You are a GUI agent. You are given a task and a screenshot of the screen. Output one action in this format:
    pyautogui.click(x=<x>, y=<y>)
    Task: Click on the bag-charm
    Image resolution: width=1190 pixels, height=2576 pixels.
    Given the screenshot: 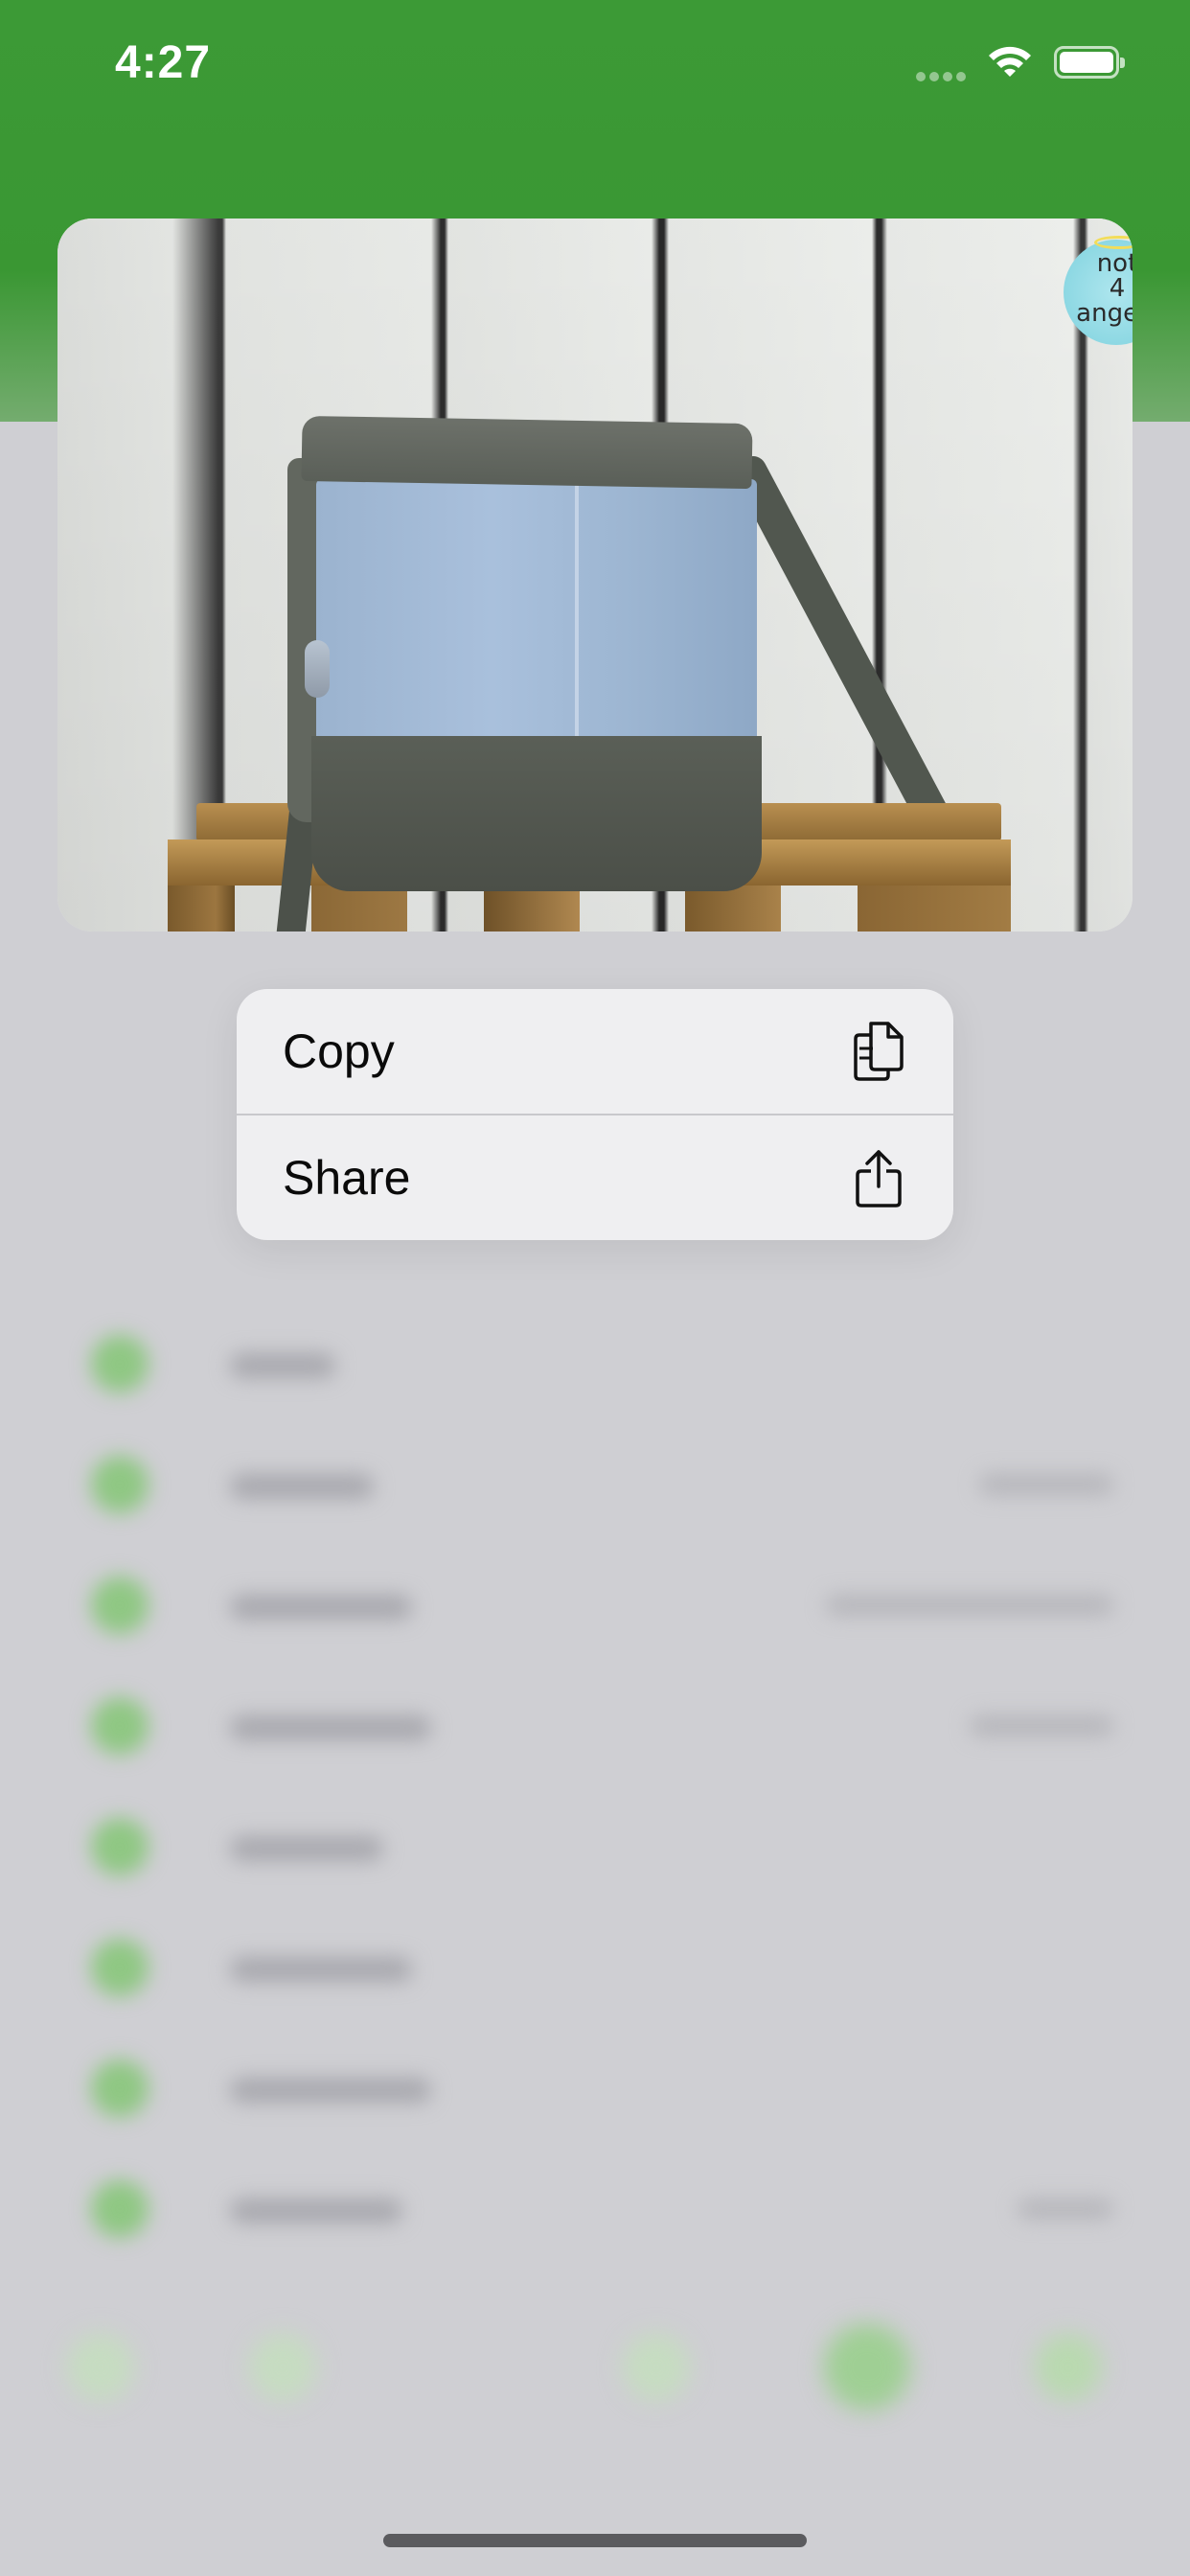 What is the action you would take?
    pyautogui.click(x=318, y=669)
    